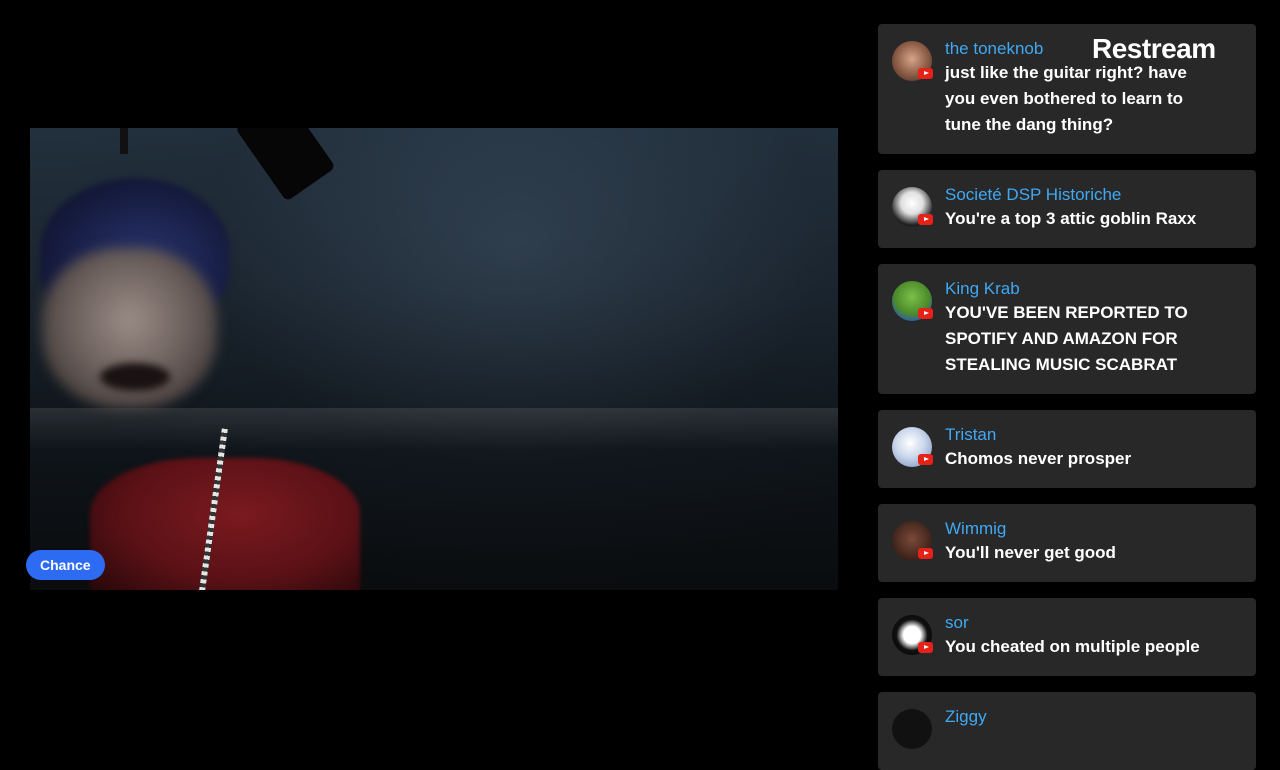  I want to click on chat-text: You cheated on multiple people, so click(1072, 646).